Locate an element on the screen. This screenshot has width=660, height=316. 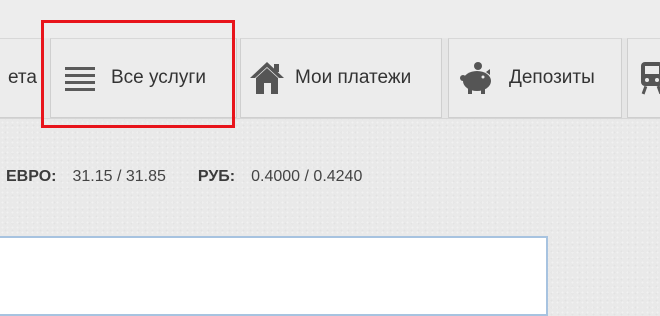
nav-tab-accounts-label: ета is located at coordinates (22, 77).